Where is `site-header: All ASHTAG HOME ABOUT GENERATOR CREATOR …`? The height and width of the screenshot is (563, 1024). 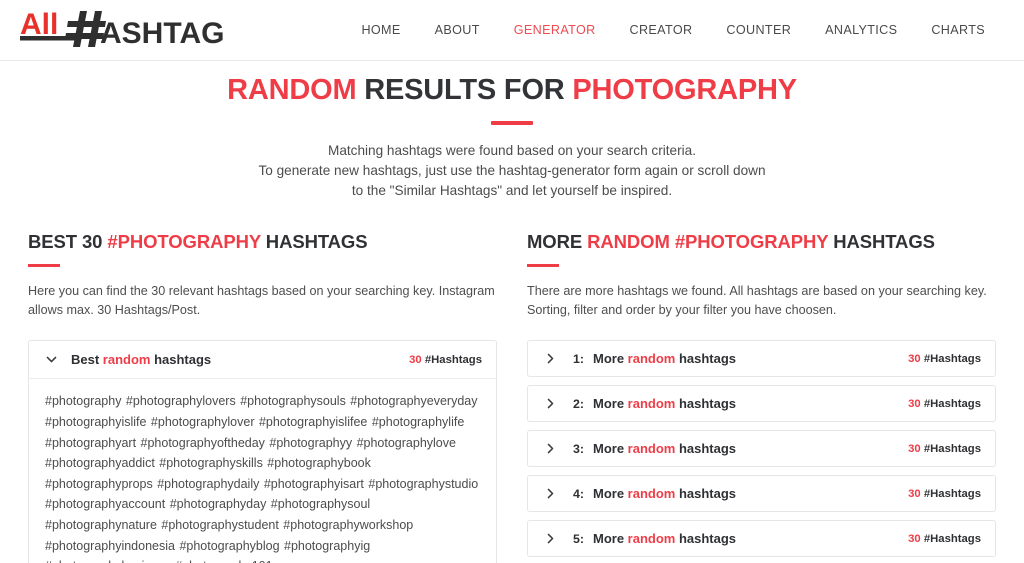
site-header: All ASHTAG HOME ABOUT GENERATOR CREATOR … is located at coordinates (512, 30).